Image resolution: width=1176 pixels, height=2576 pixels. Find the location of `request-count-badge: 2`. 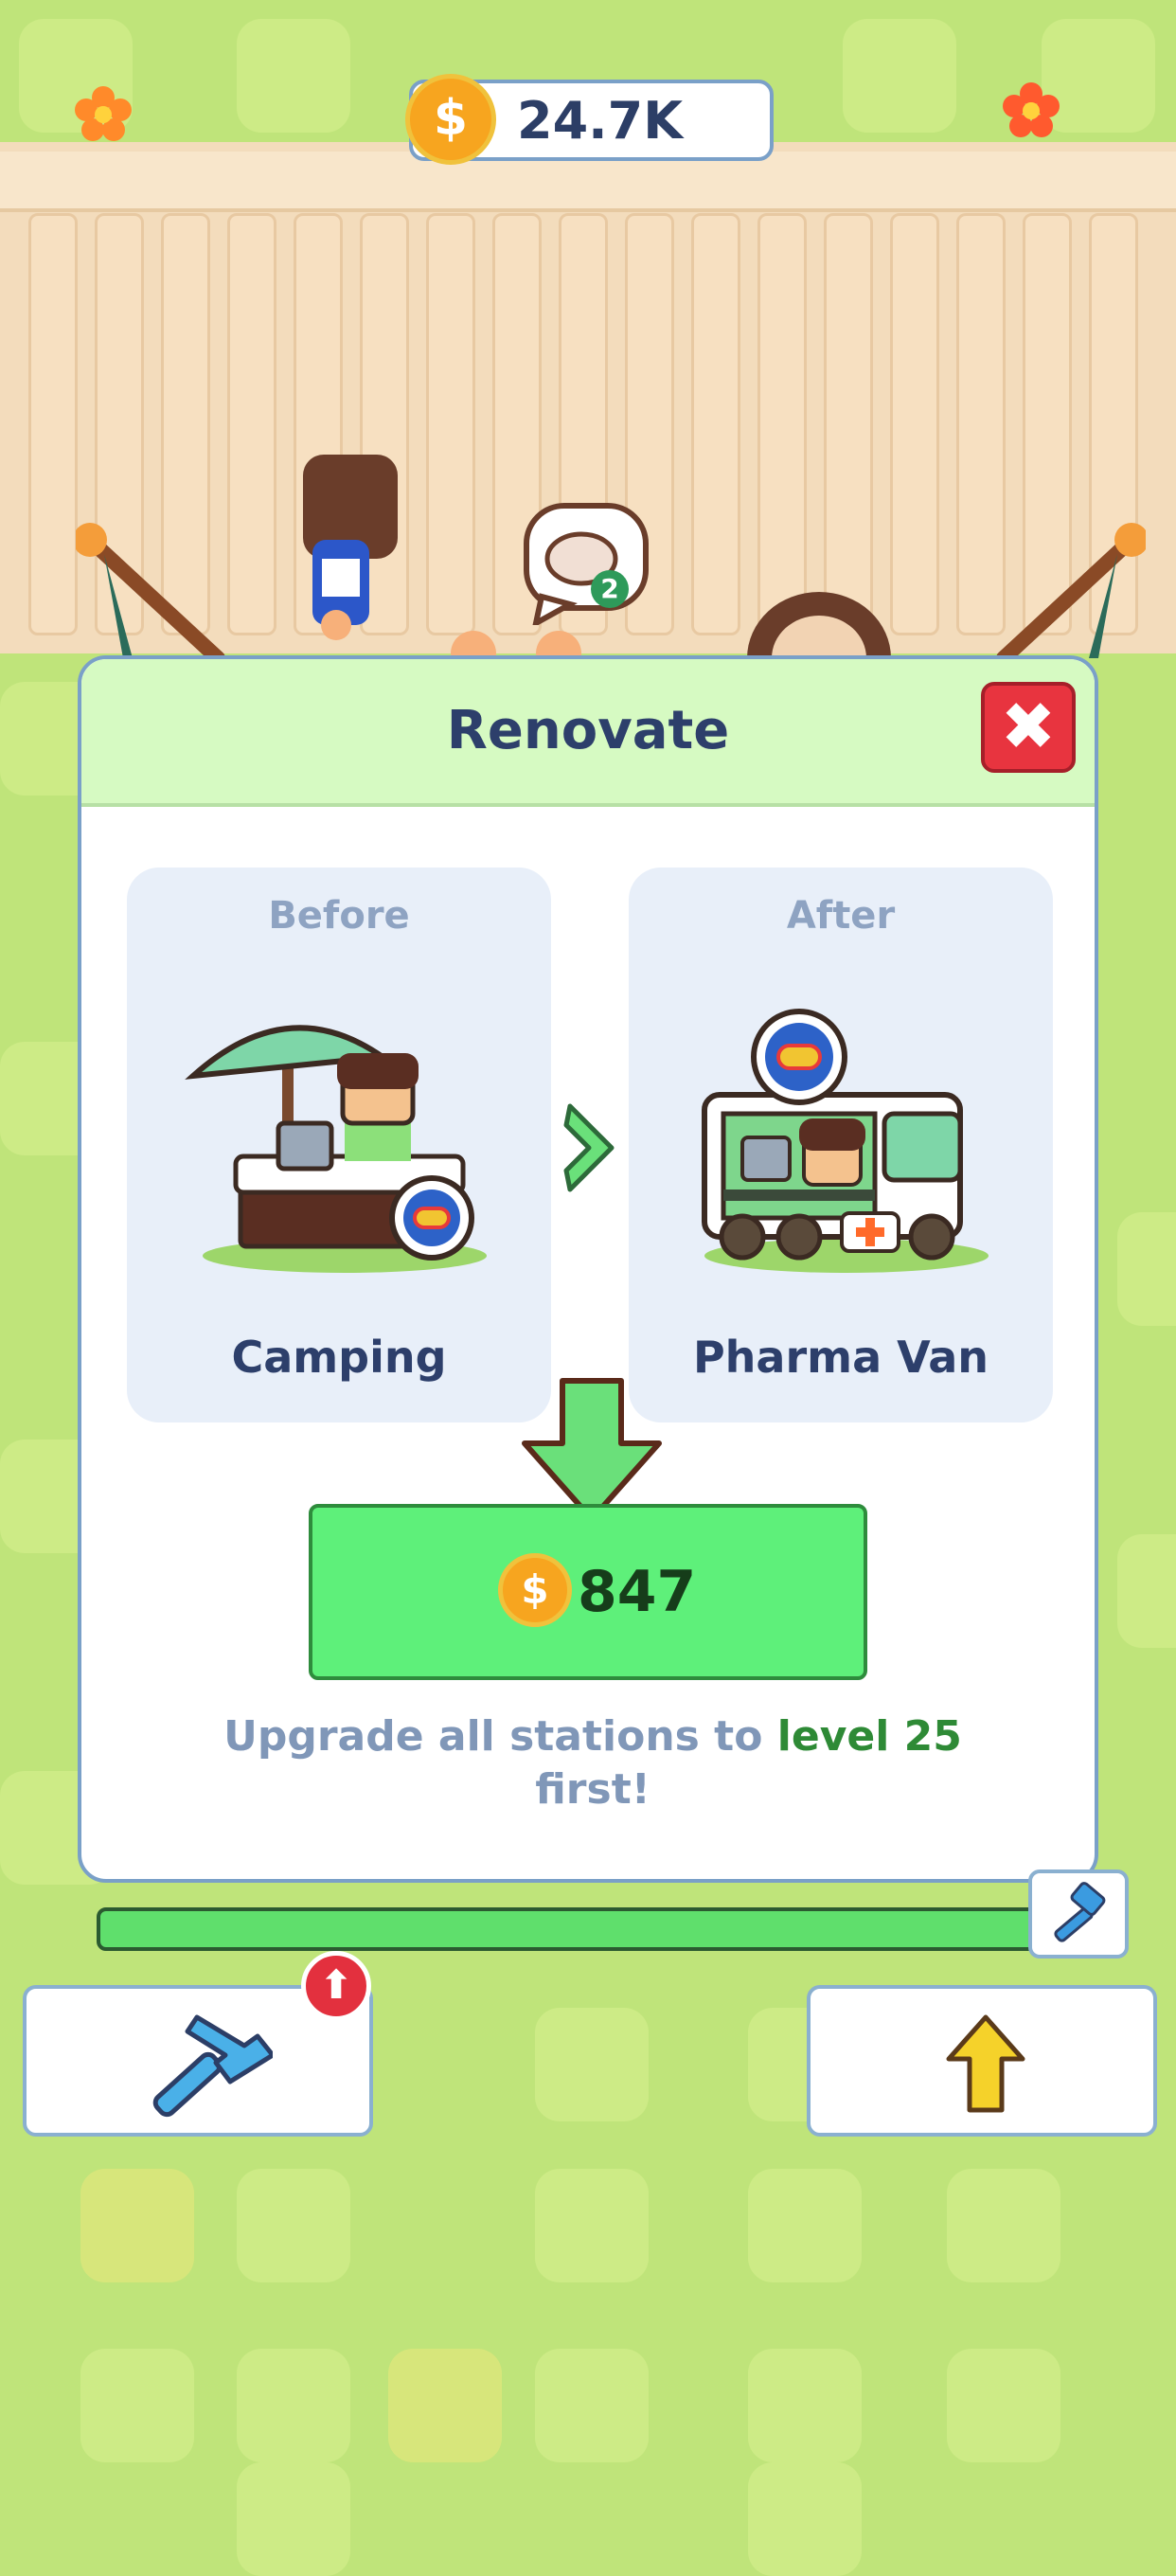

request-count-badge: 2 is located at coordinates (610, 589).